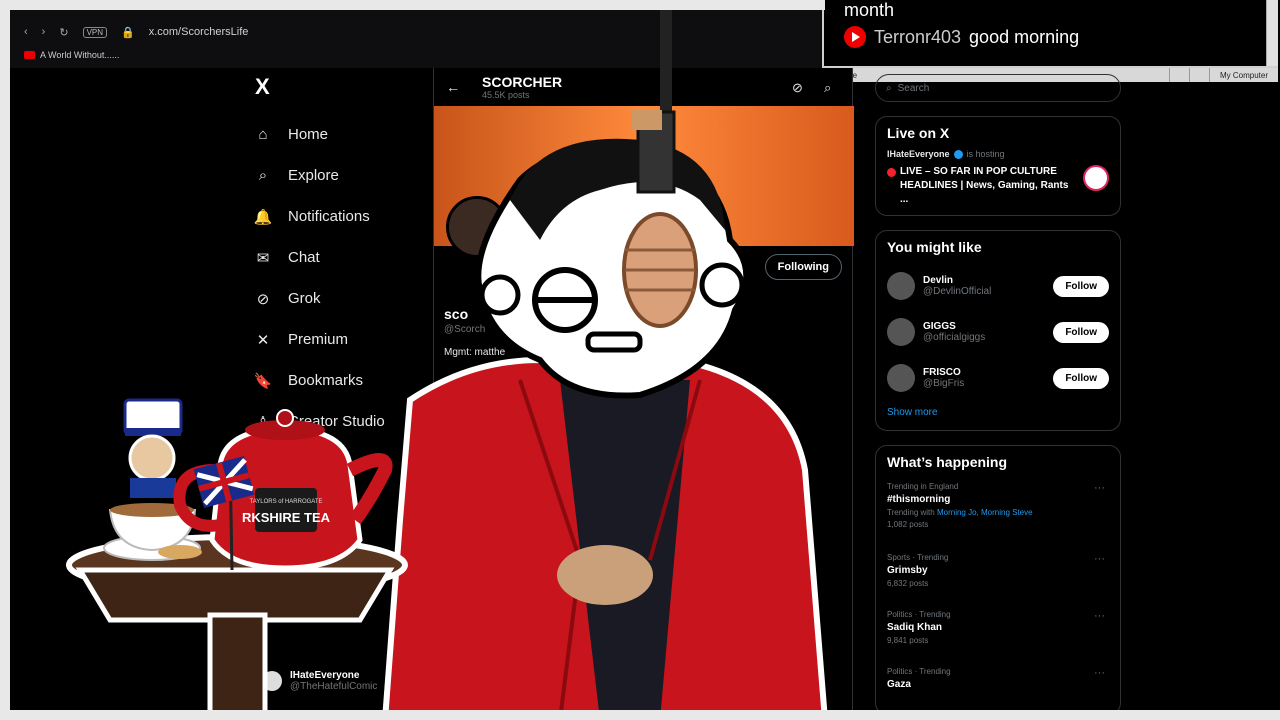  Describe the element at coordinates (477, 227) in the screenshot. I see `profile-avatar` at that location.